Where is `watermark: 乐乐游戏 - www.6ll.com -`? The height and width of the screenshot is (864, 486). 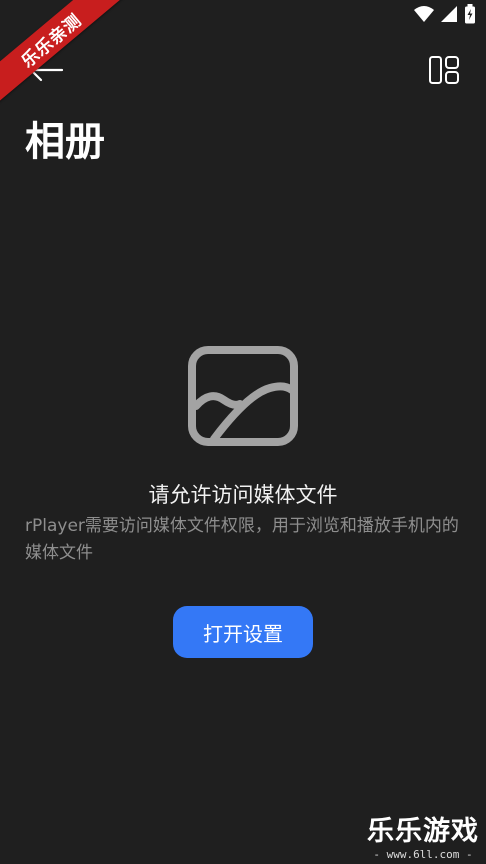
watermark: 乐乐游戏 - www.6ll.com - is located at coordinates (423, 839).